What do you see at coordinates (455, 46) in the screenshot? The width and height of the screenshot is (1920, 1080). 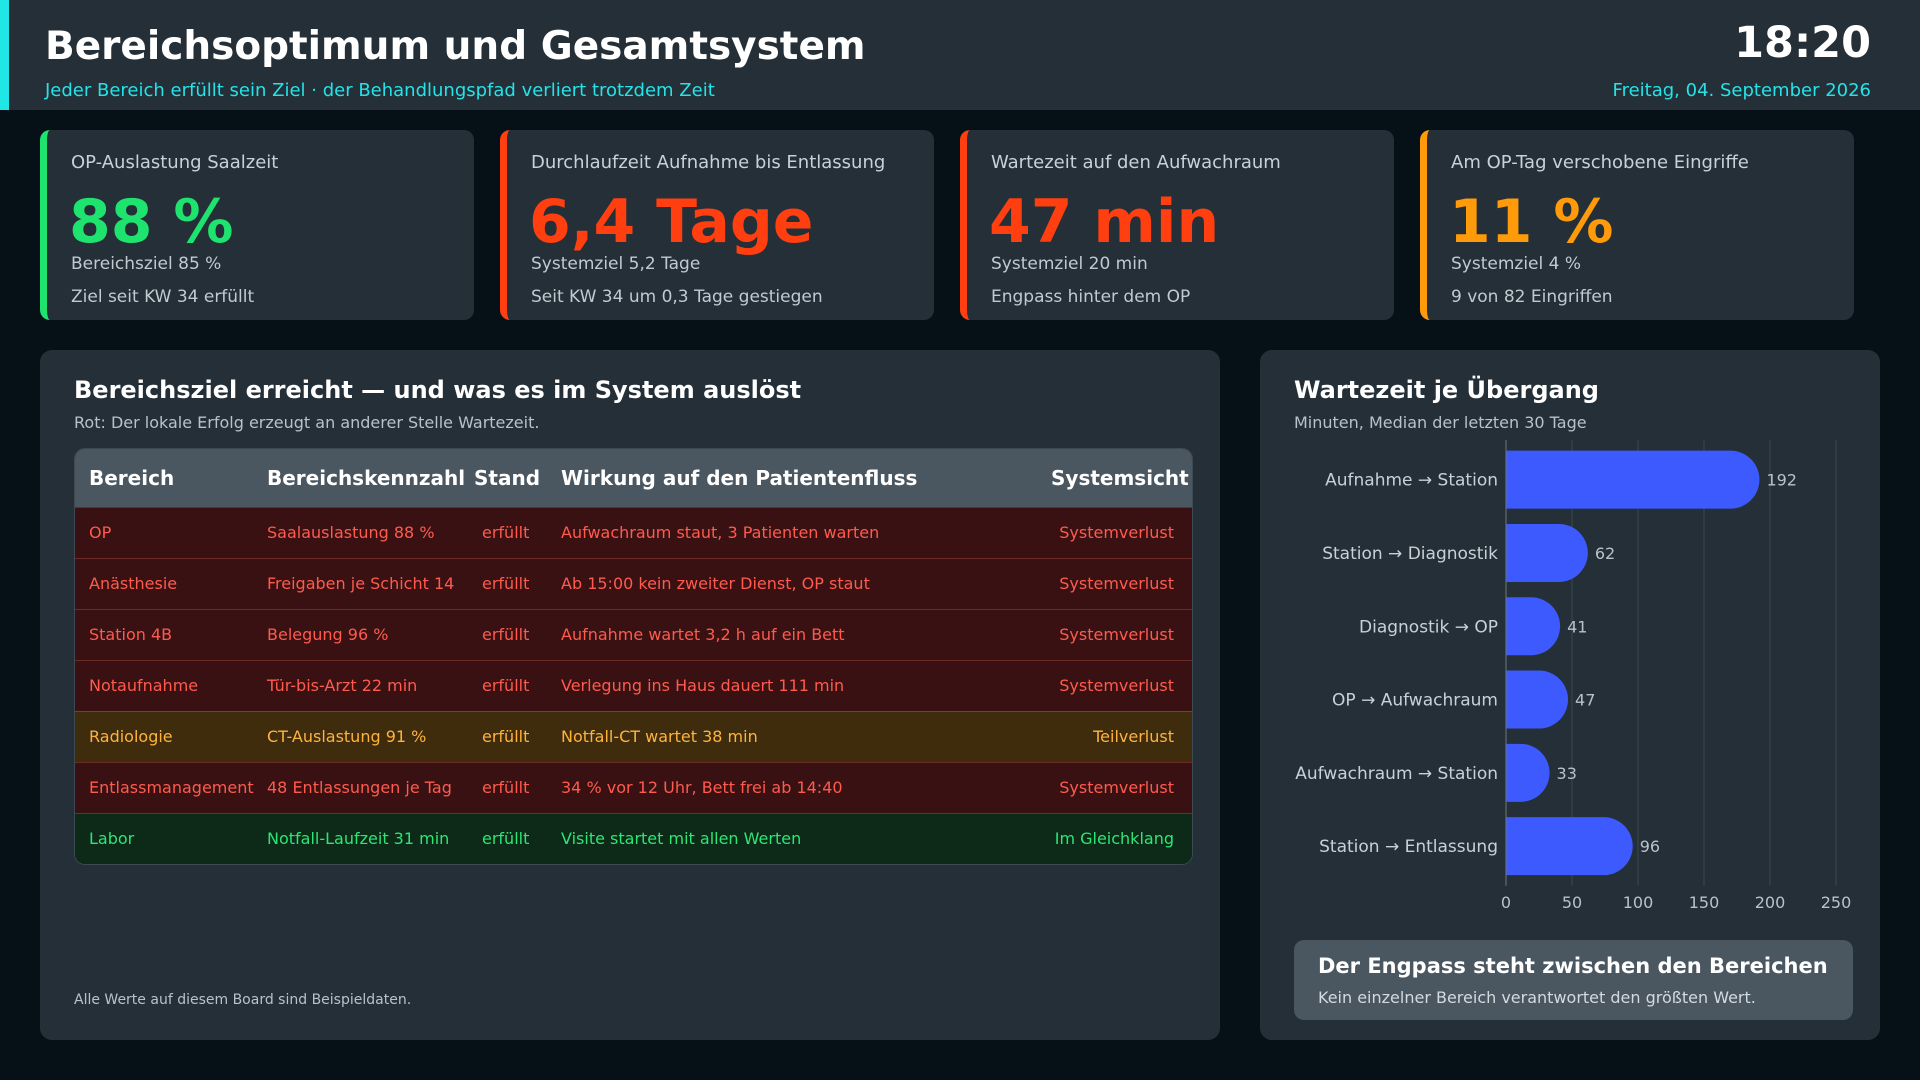 I see `page-title: Bereichsoptimum und Gesamtsystem` at bounding box center [455, 46].